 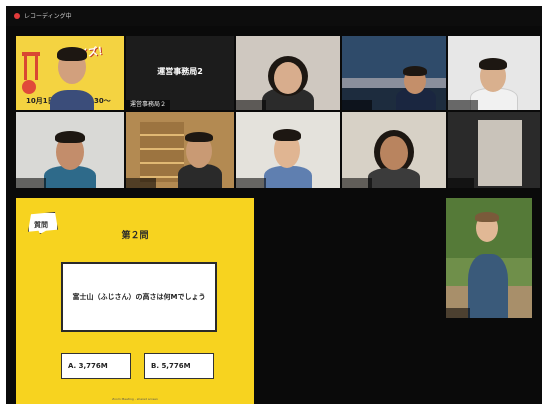 What do you see at coordinates (48, 16) in the screenshot?
I see `recording-label: レコーディング中` at bounding box center [48, 16].